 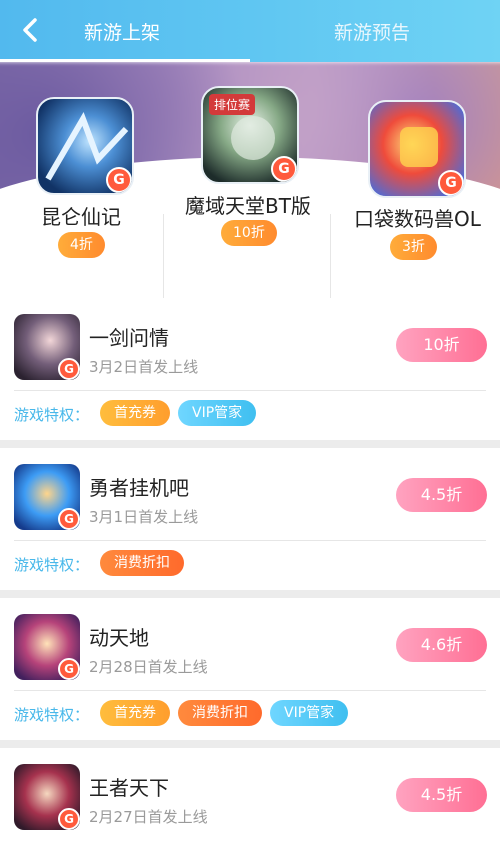 I want to click on perk-list: 首充券 VIP管家, so click(x=178, y=413).